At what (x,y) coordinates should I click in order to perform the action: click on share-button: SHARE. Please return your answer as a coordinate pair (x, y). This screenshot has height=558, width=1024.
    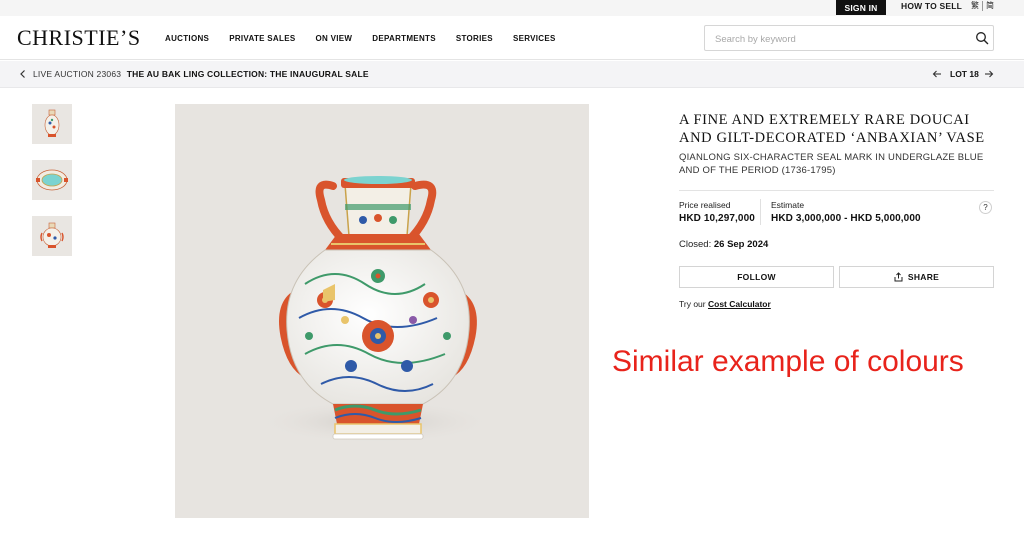
    Looking at the image, I should click on (916, 277).